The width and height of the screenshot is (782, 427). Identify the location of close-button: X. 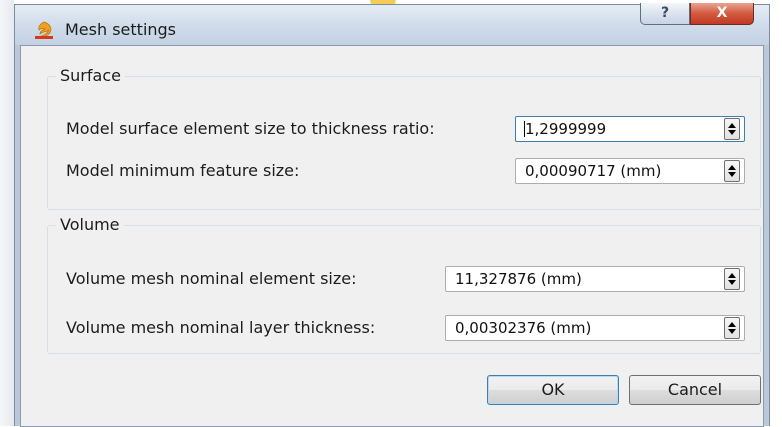
(722, 14).